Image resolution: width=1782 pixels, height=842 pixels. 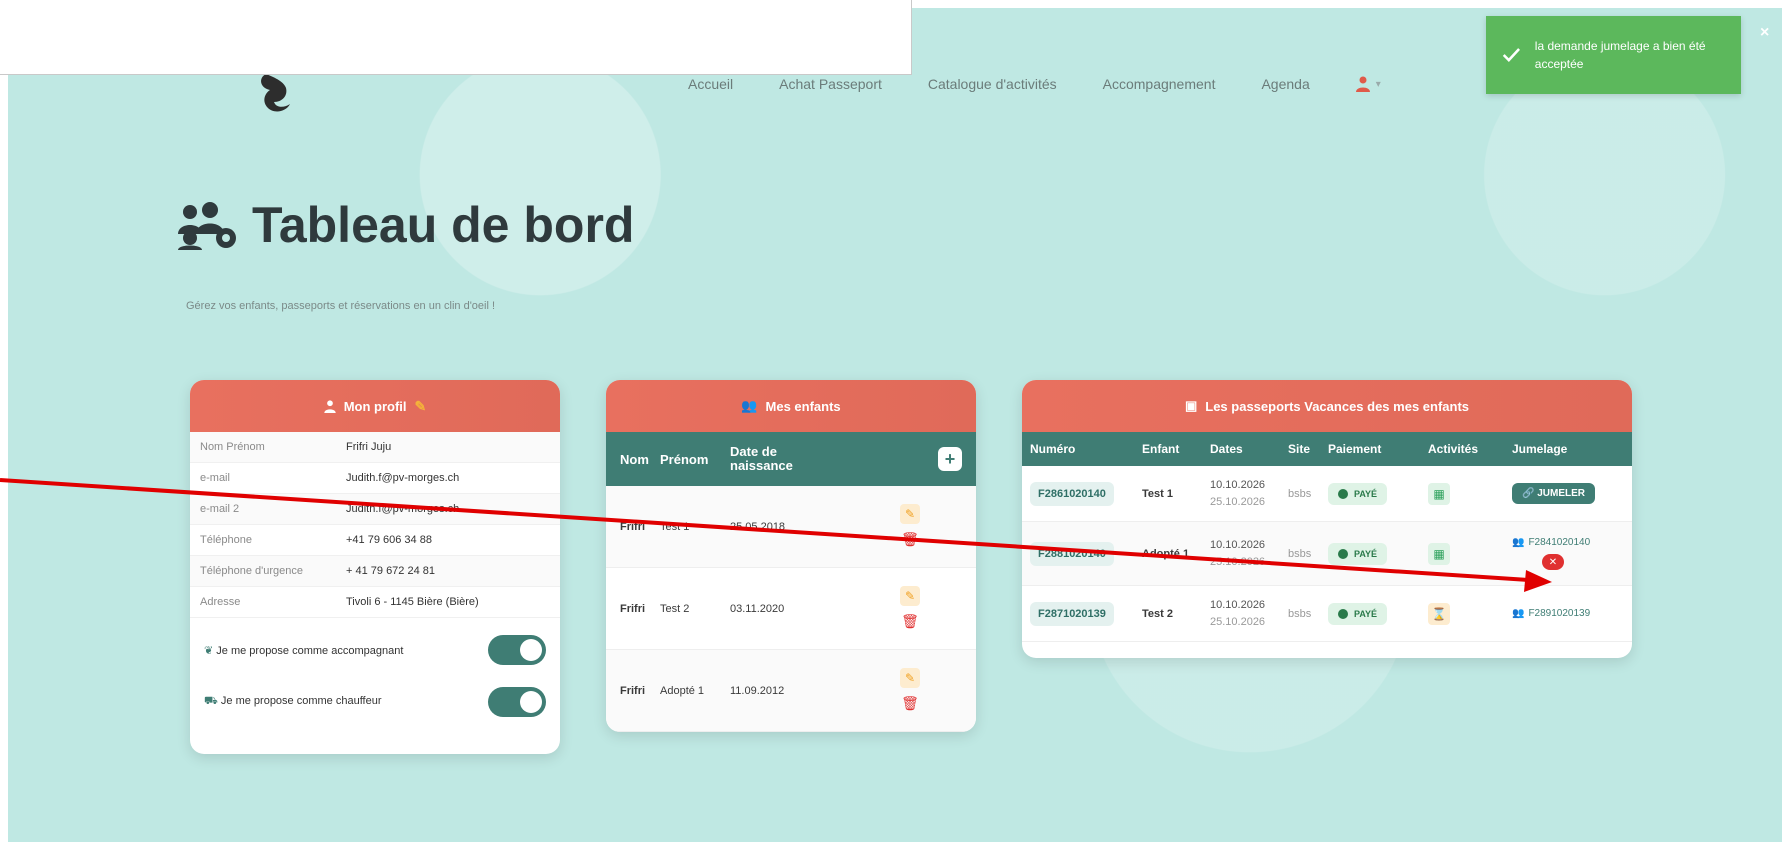 I want to click on jumeler-button: 🔗 JUMELER, so click(x=1554, y=493).